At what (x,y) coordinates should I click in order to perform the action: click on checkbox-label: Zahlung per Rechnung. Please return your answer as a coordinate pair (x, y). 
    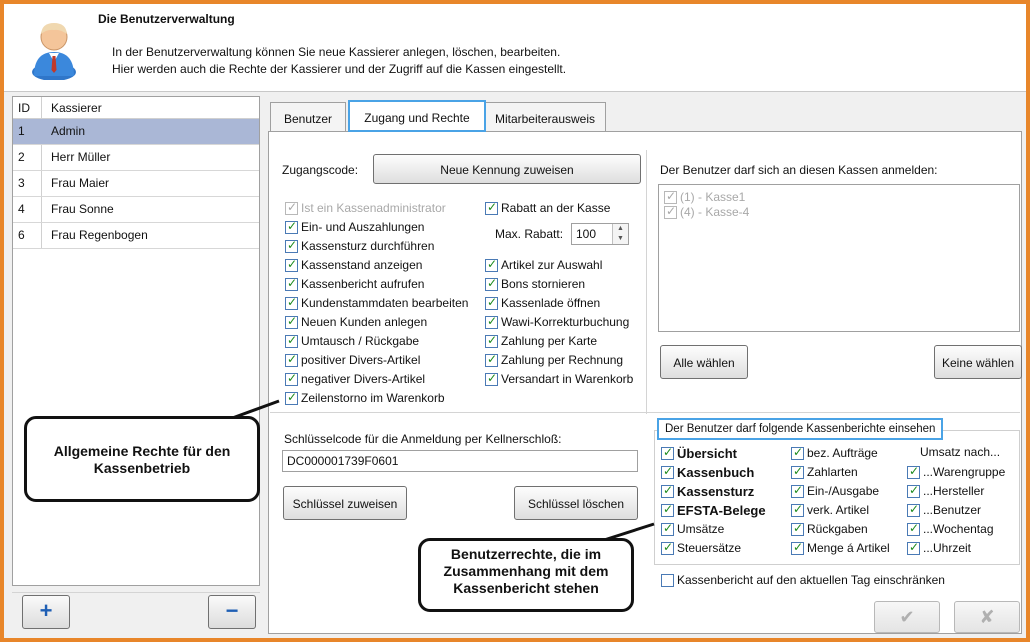
    Looking at the image, I should click on (562, 360).